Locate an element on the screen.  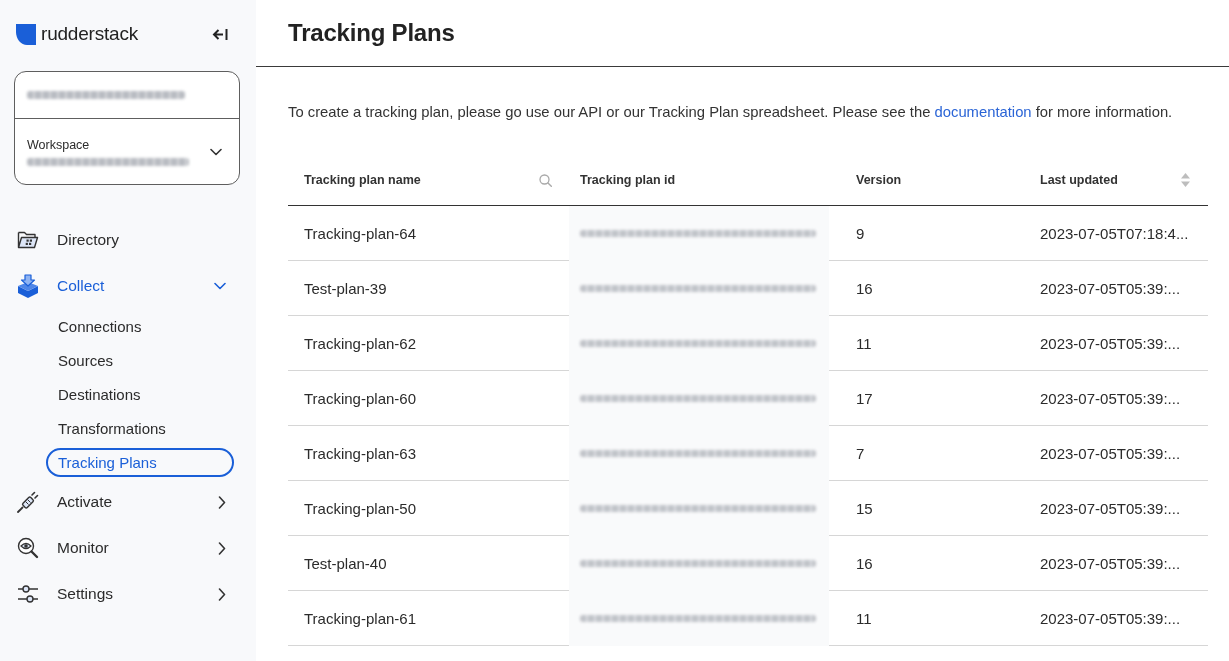
sub-nav-item: Connections is located at coordinates (140, 326).